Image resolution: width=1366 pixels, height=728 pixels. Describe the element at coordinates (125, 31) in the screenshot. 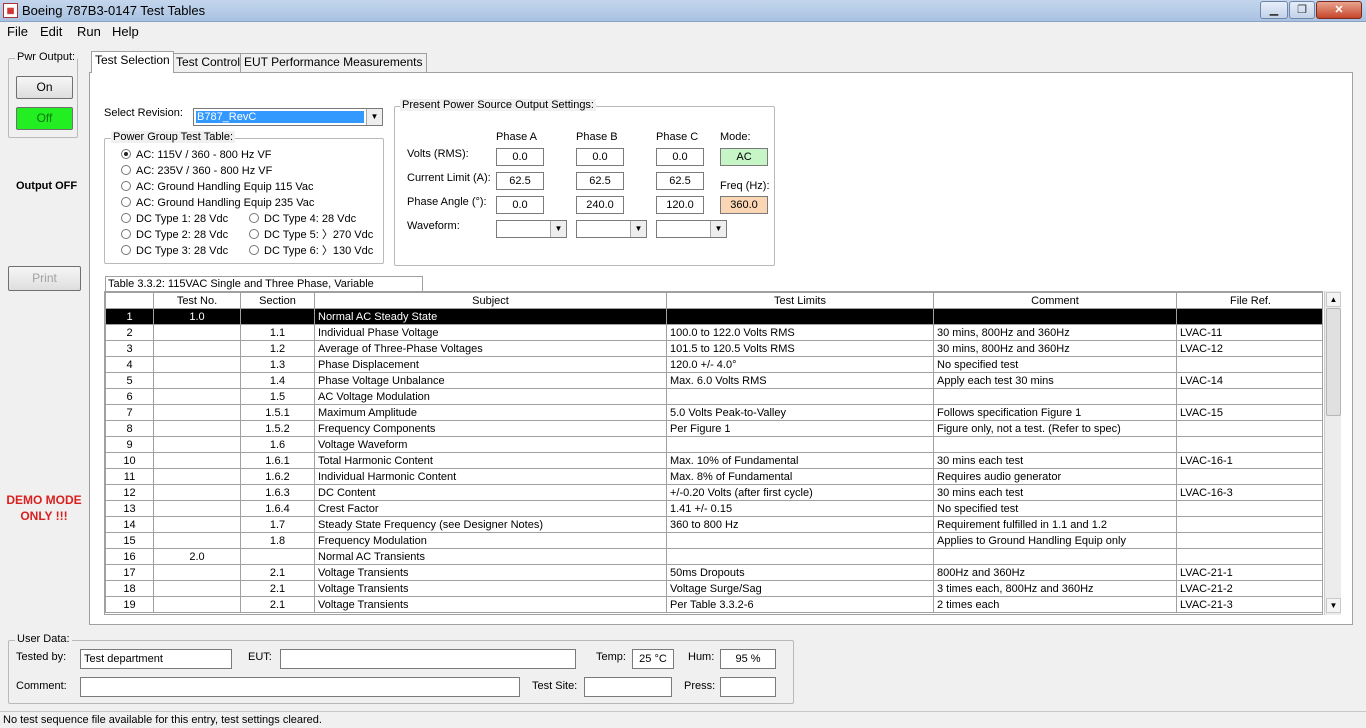

I see `menu-help: Help` at that location.